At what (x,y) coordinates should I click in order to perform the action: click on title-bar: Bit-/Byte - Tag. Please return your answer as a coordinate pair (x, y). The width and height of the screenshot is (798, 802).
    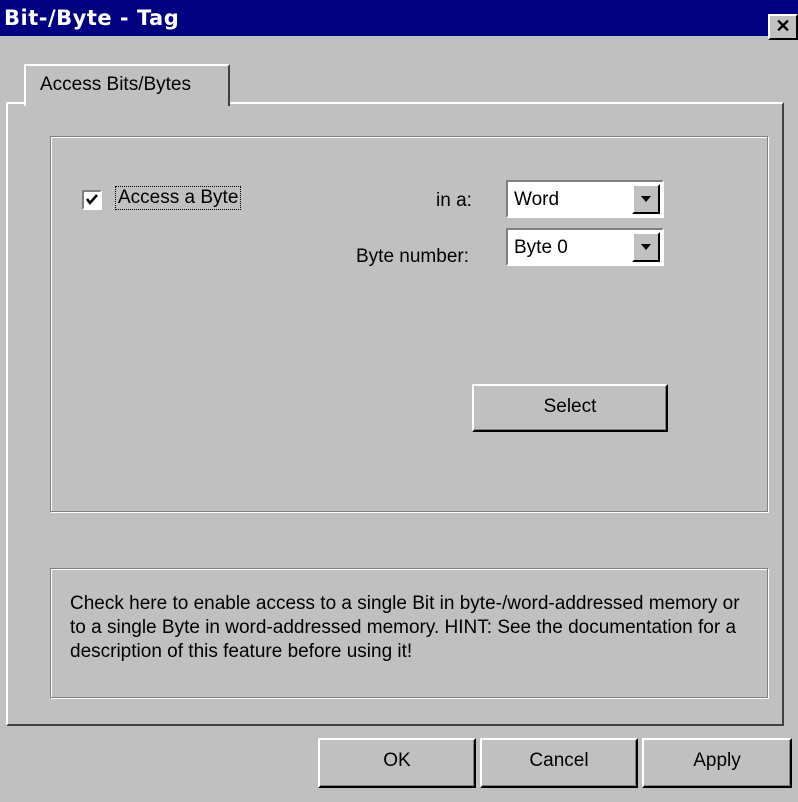
    Looking at the image, I should click on (399, 18).